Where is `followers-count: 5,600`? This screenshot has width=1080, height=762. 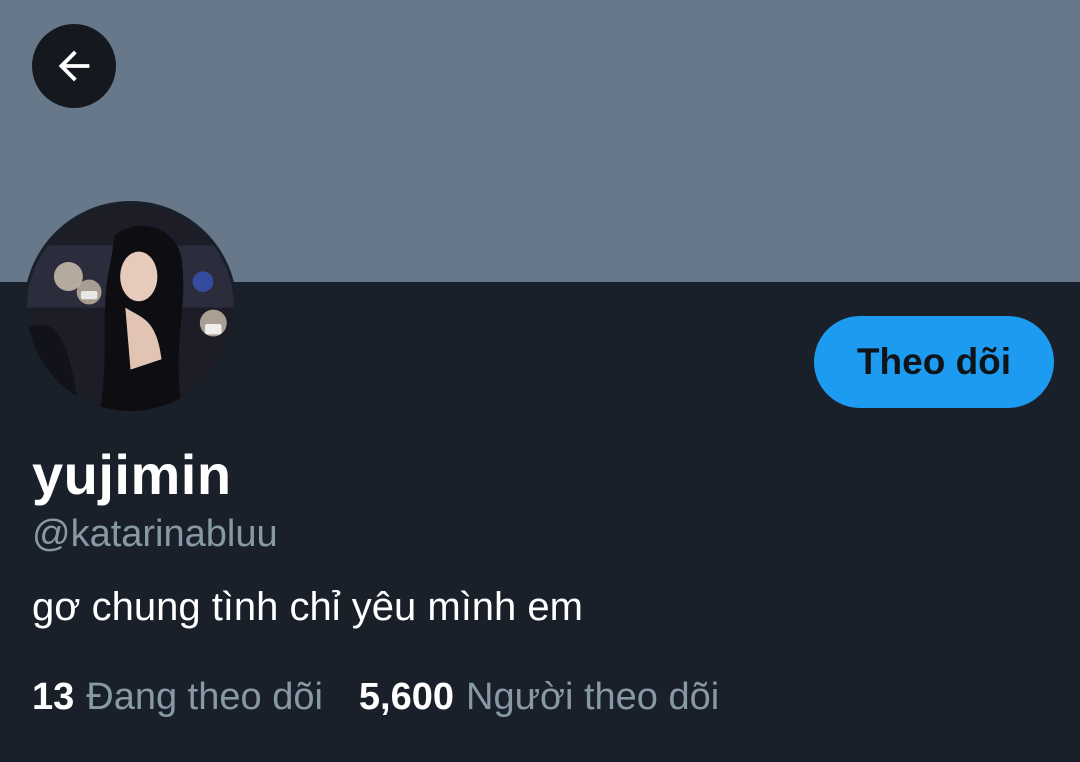 followers-count: 5,600 is located at coordinates (406, 697).